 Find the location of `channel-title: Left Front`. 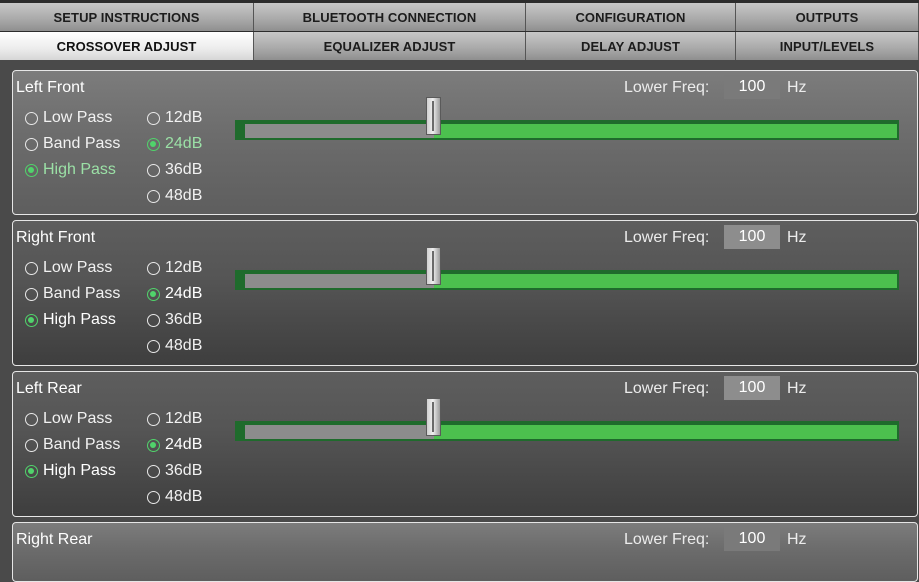

channel-title: Left Front is located at coordinates (50, 87).